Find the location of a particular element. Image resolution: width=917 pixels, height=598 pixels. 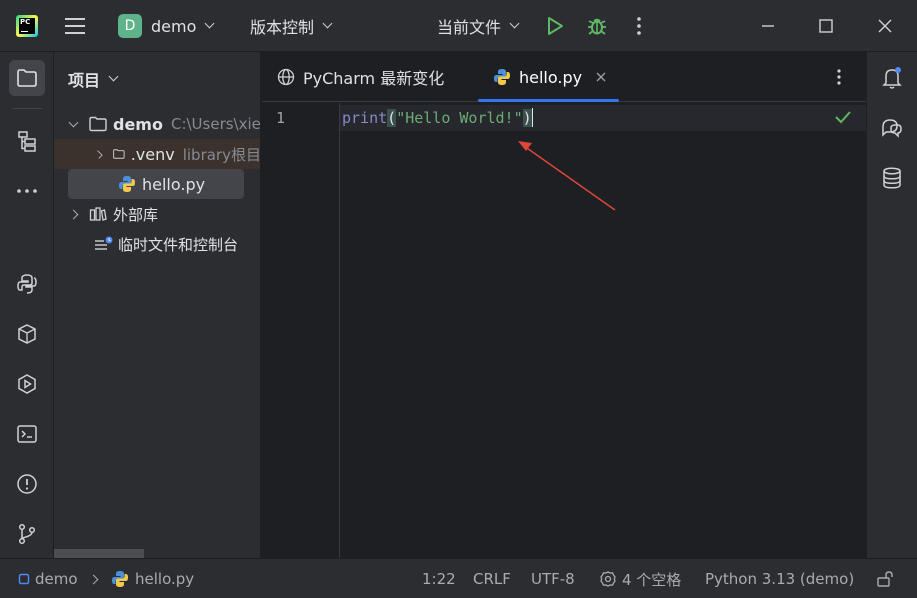

code-line: print("Hello World!") is located at coordinates (438, 117).